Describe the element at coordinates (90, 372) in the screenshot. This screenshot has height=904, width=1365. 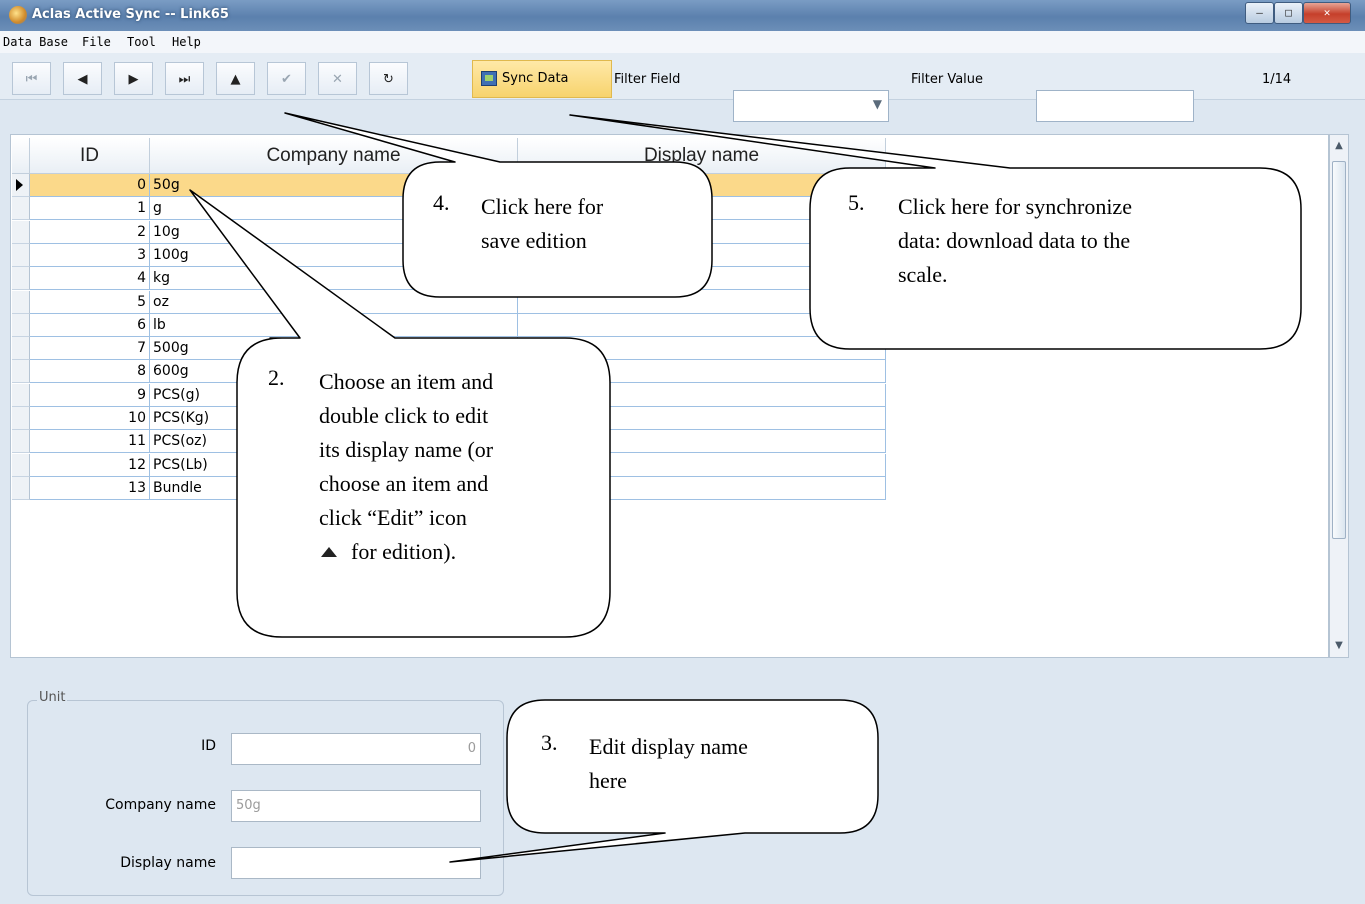
I see `cell-id: 8` at that location.